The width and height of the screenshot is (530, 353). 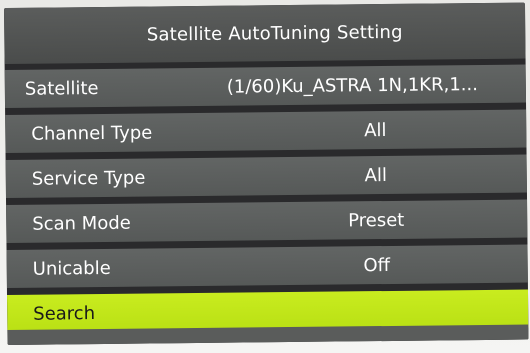 What do you see at coordinates (92, 133) in the screenshot?
I see `menu-item-label: Channel Type` at bounding box center [92, 133].